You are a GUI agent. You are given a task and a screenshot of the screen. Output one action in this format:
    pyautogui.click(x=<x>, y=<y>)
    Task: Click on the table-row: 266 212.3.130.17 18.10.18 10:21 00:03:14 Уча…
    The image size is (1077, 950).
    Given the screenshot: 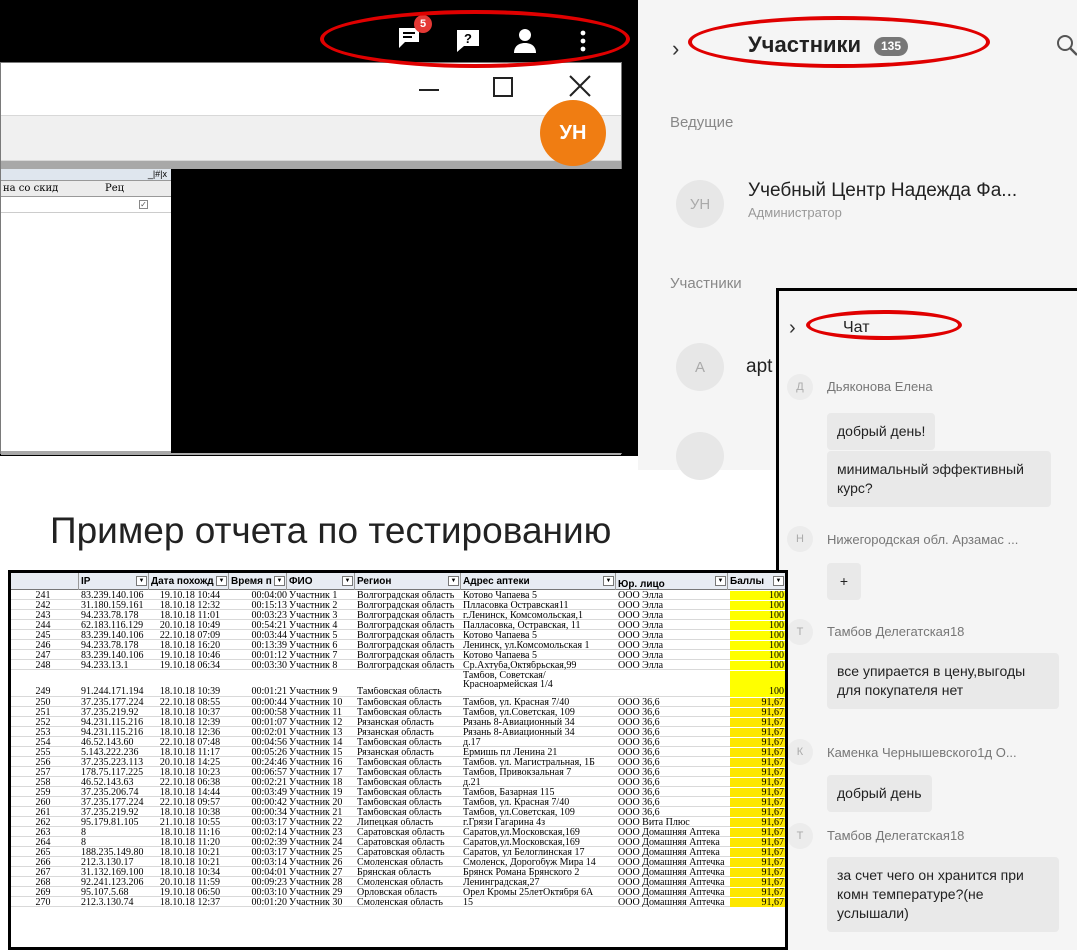 What is the action you would take?
    pyautogui.click(x=398, y=862)
    